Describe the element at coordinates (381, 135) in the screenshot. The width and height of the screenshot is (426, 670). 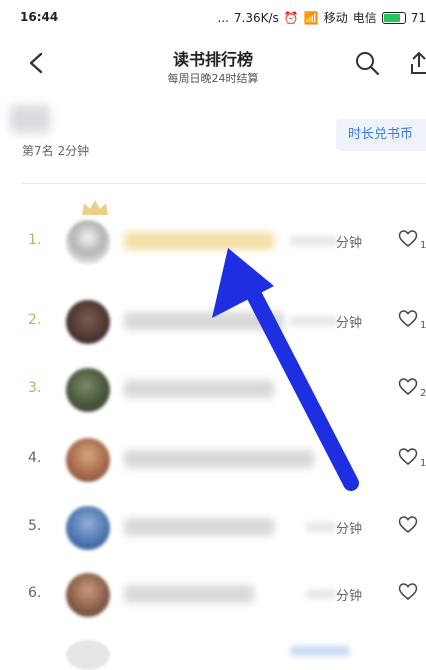
I see `exchange-coins-button: 时长兑书币` at that location.